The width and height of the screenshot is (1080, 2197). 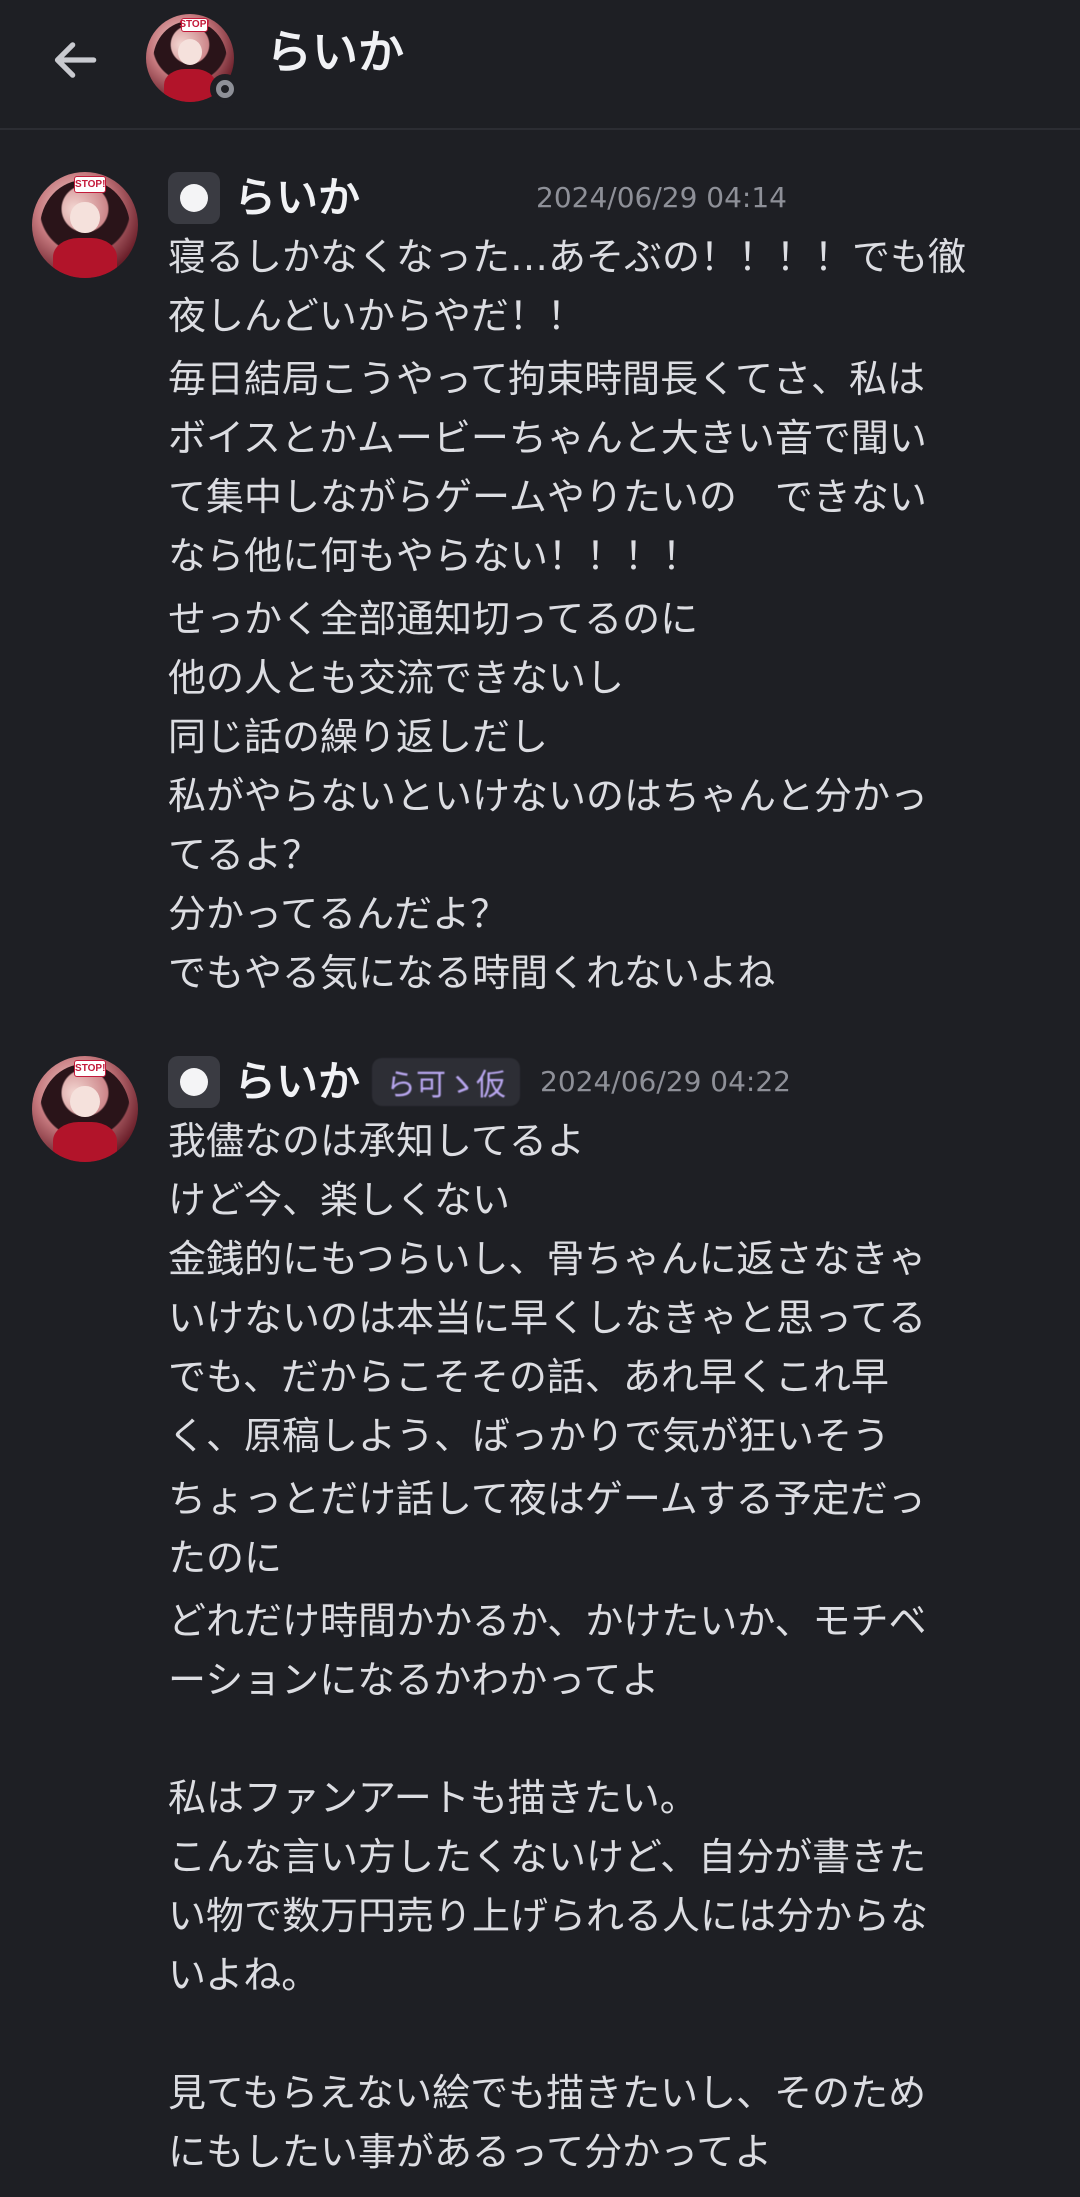 I want to click on status-indicator, so click(x=225, y=89).